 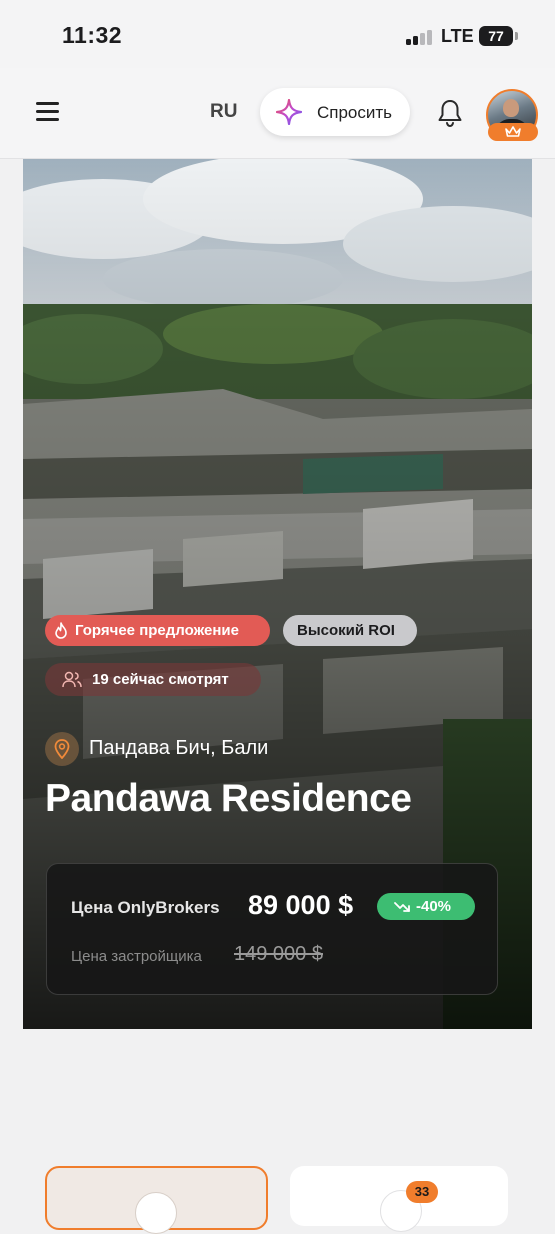 What do you see at coordinates (420, 37) in the screenshot?
I see `signal-icon` at bounding box center [420, 37].